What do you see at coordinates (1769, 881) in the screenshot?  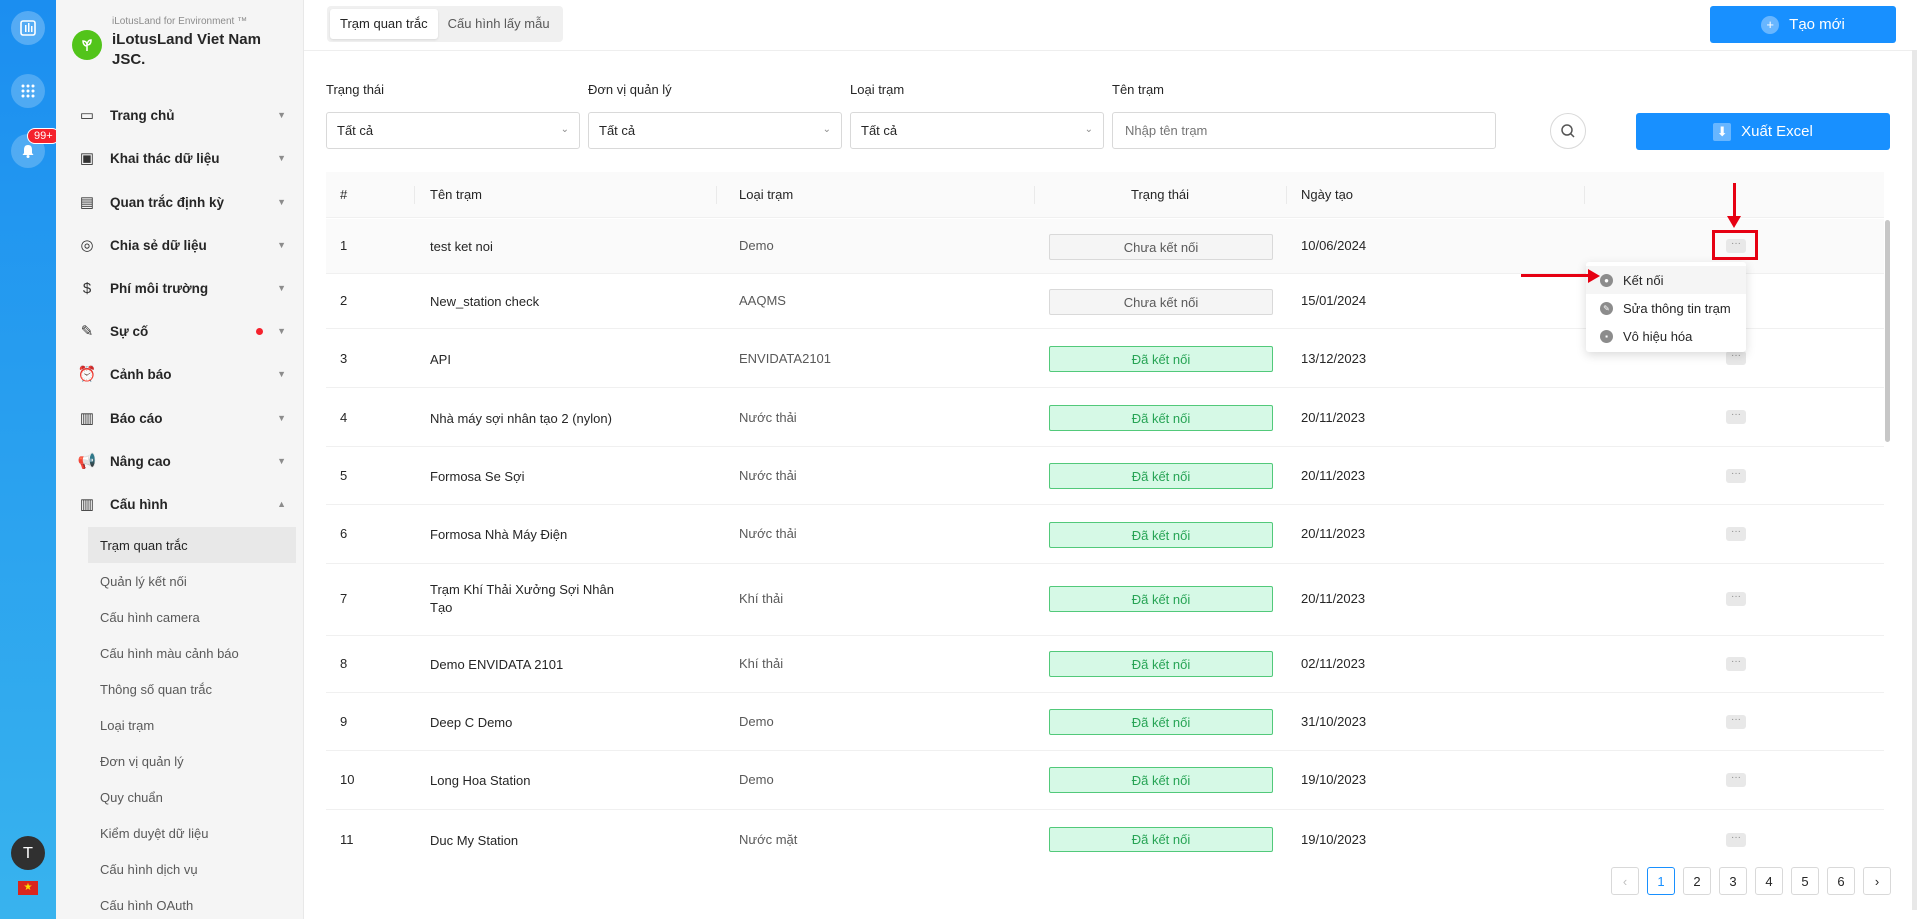 I see `page-button: 4` at bounding box center [1769, 881].